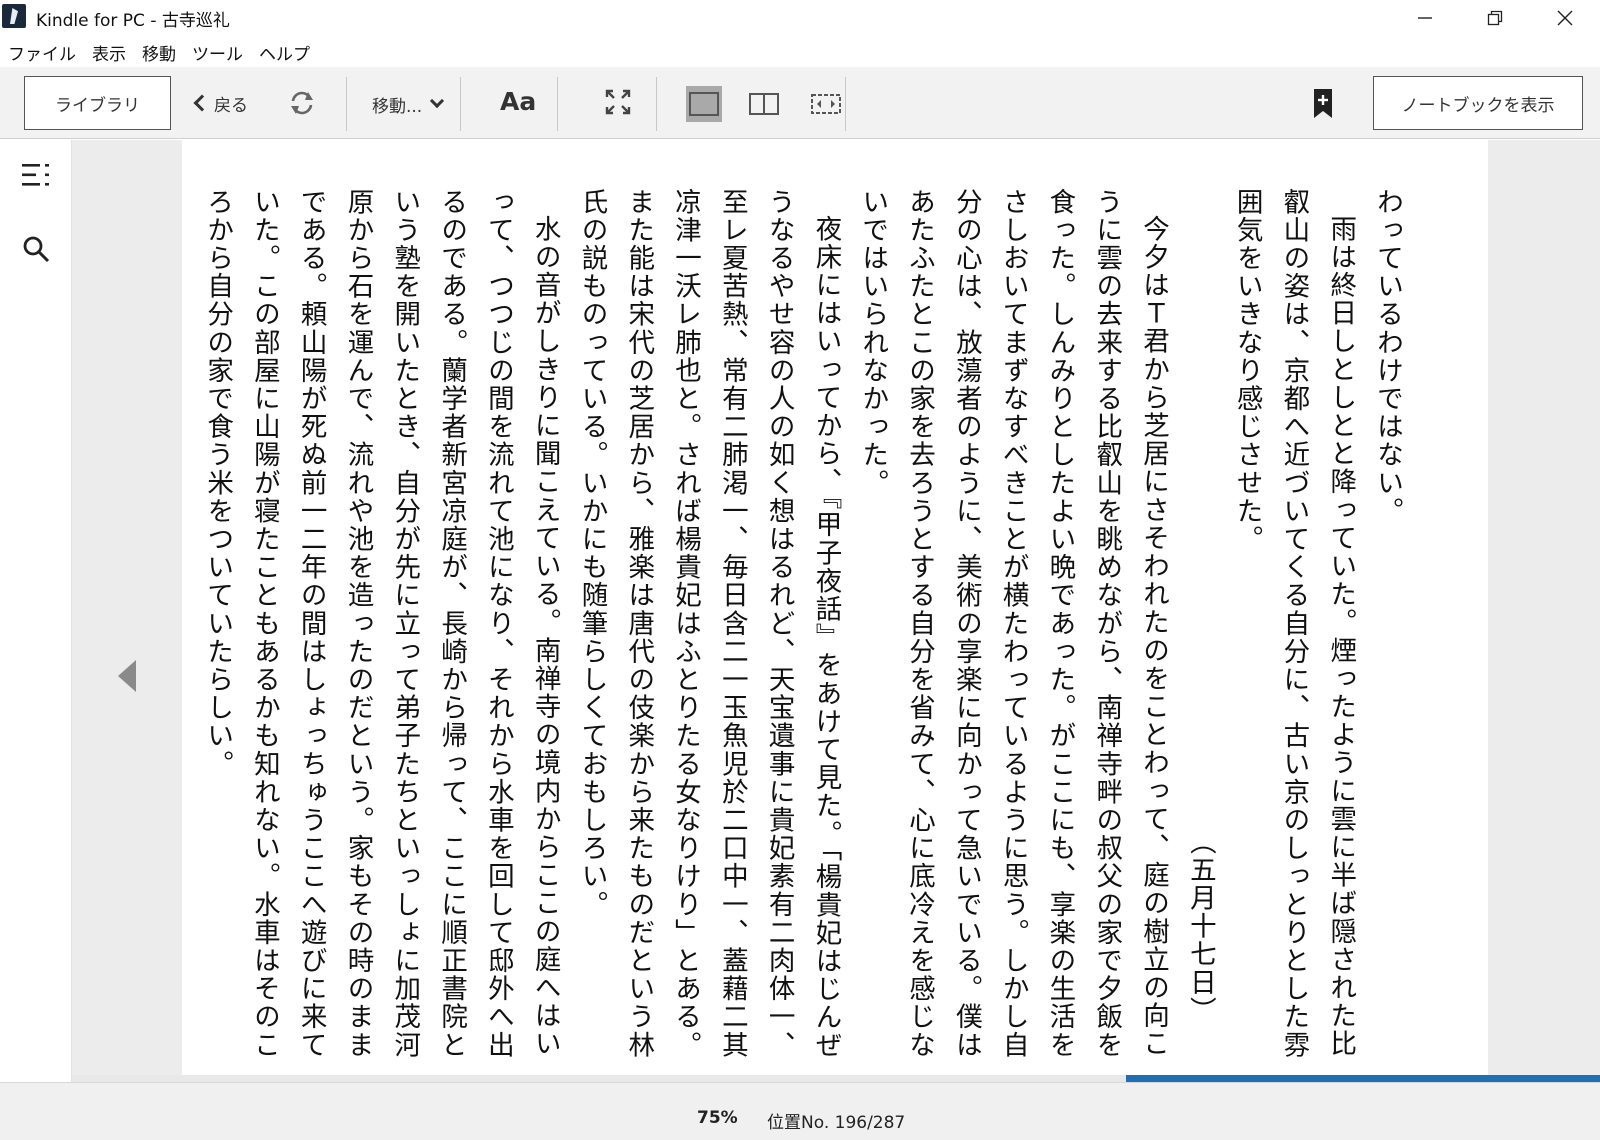 The image size is (1600, 1140). Describe the element at coordinates (518, 101) in the screenshot. I see `font-settings-button: Aa` at that location.